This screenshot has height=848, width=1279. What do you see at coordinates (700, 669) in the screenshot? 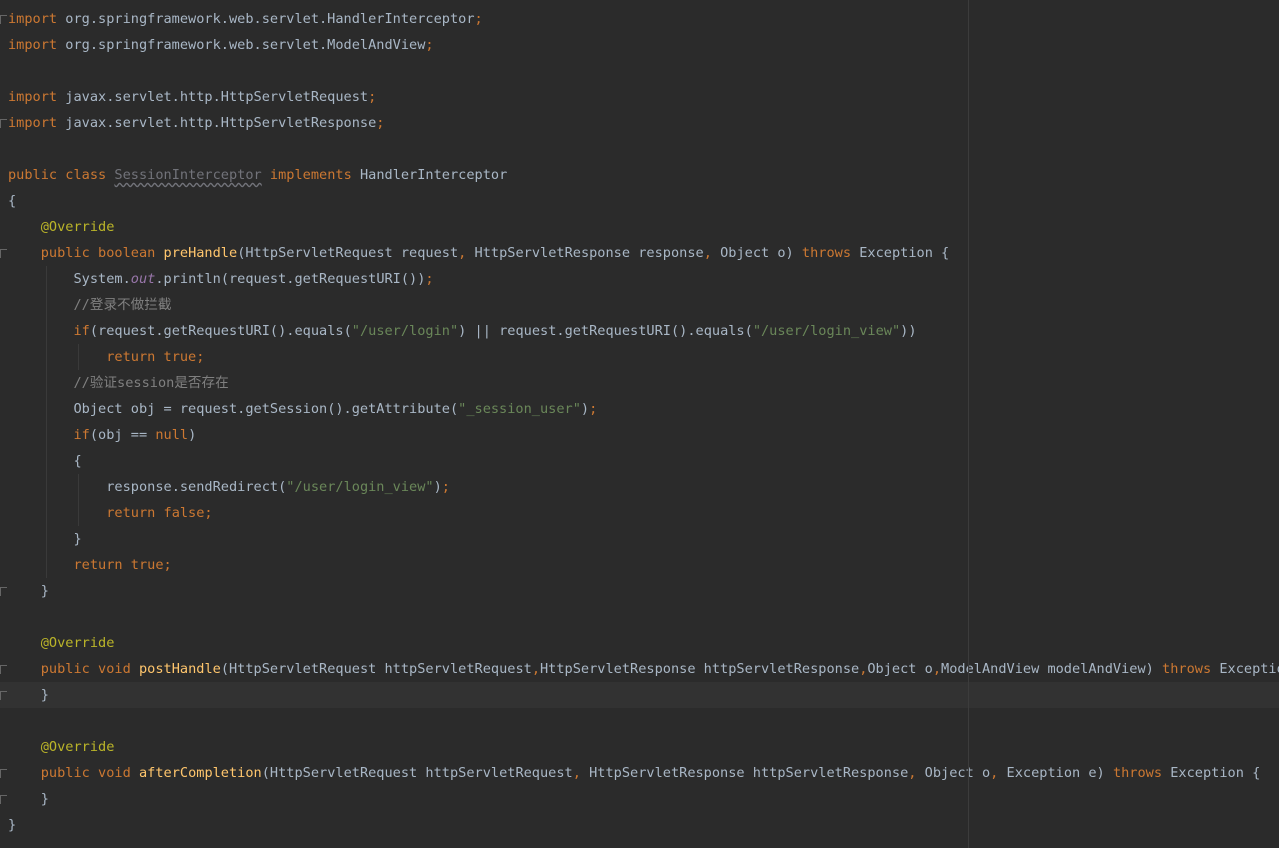
I see `identifier-token: HttpServletResponse httpServletResponse` at bounding box center [700, 669].